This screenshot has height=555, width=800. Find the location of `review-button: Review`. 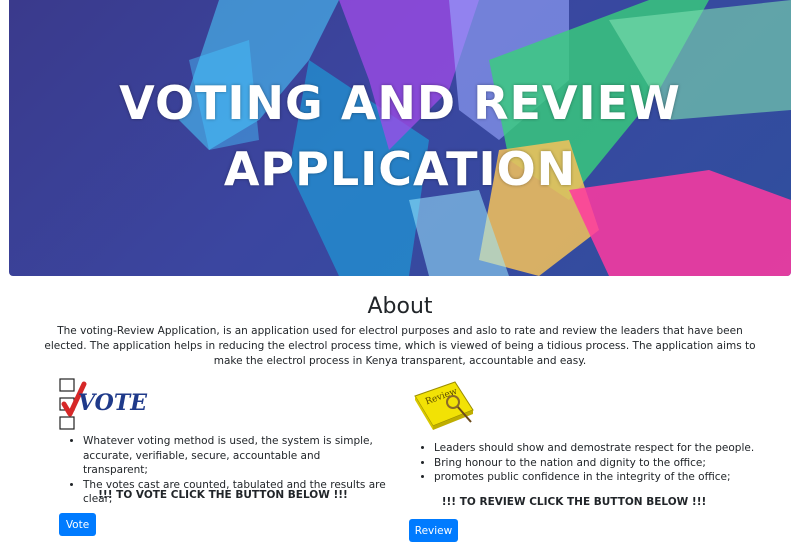

review-button: Review is located at coordinates (433, 530).